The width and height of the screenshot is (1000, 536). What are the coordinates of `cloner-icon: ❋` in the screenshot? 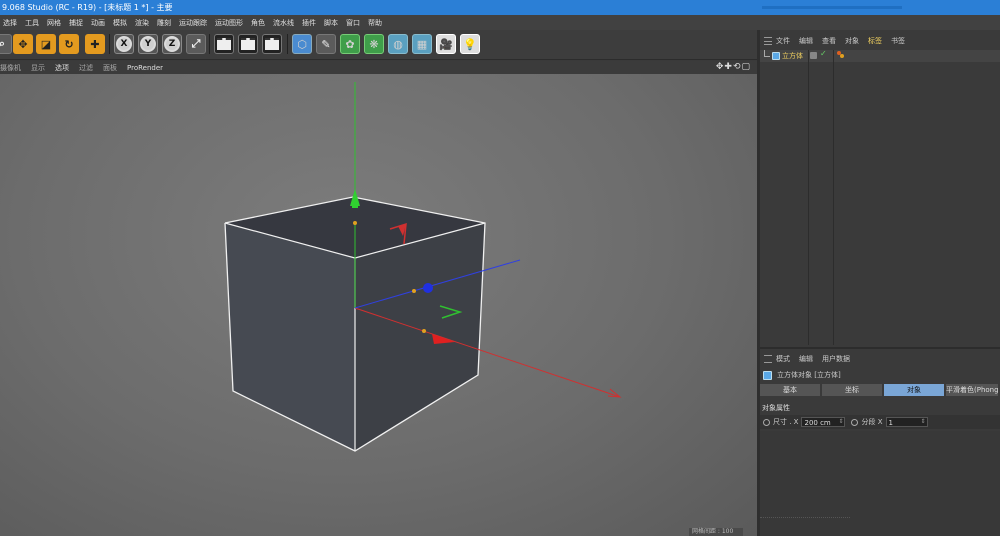 It's located at (374, 44).